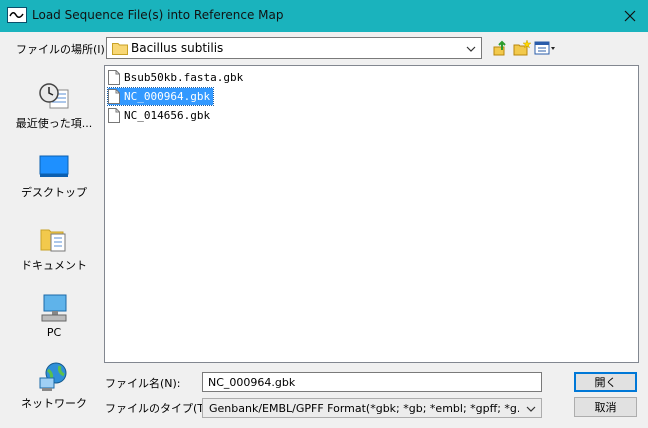  I want to click on documents-icon, so click(53, 240).